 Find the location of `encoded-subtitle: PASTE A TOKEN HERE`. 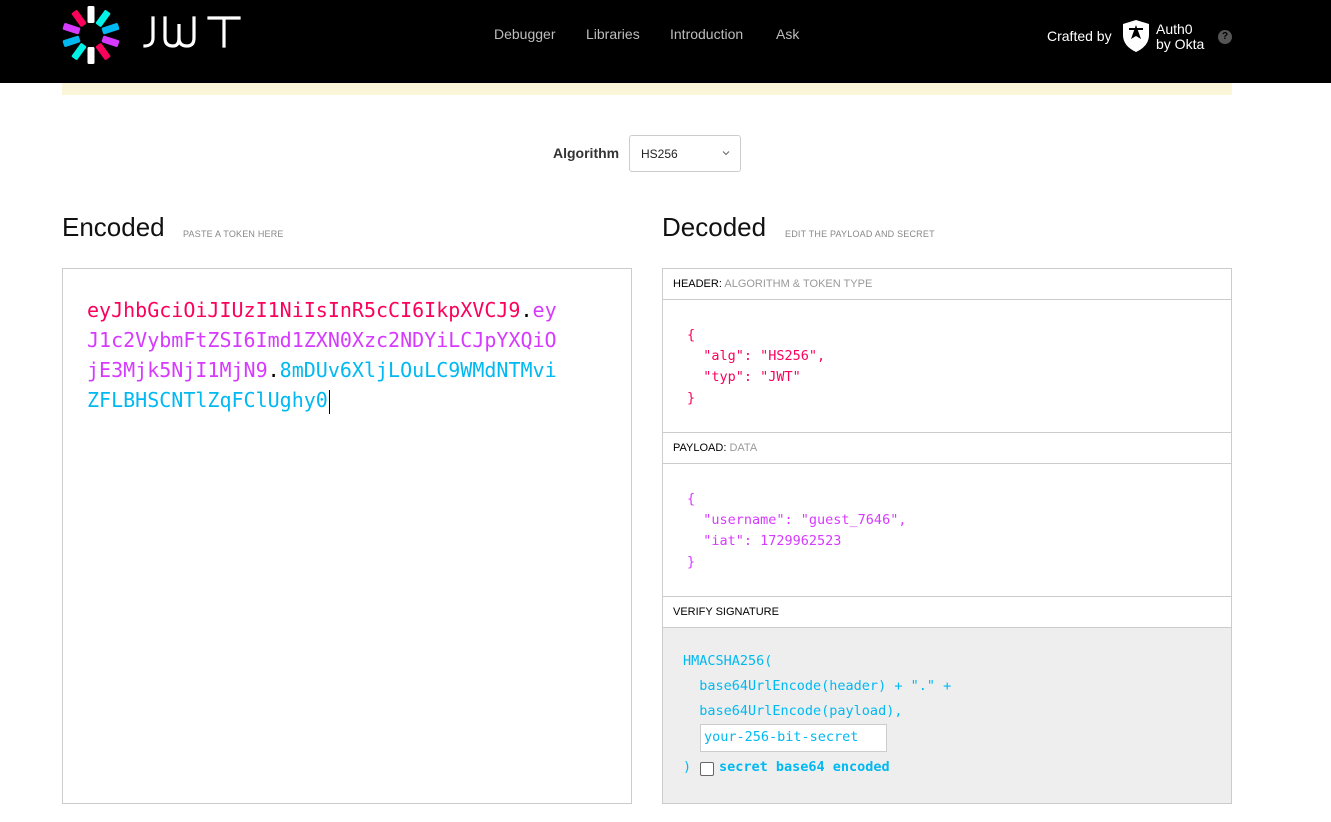

encoded-subtitle: PASTE A TOKEN HERE is located at coordinates (233, 234).